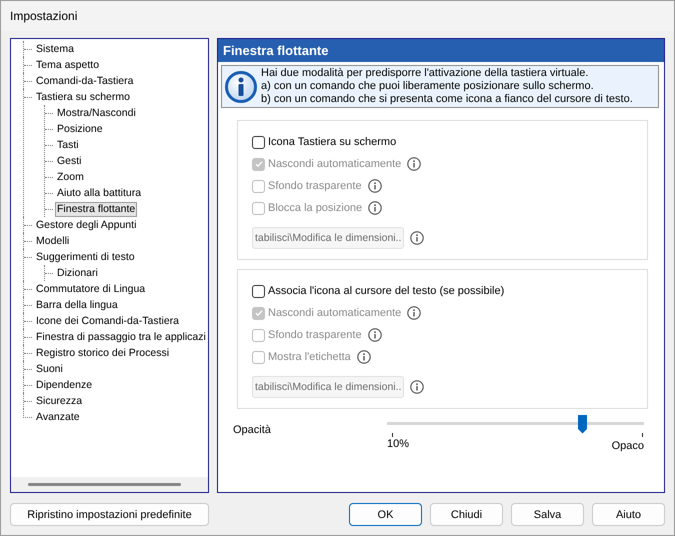 The width and height of the screenshot is (675, 536). I want to click on tree-item: Dizionari, so click(77, 273).